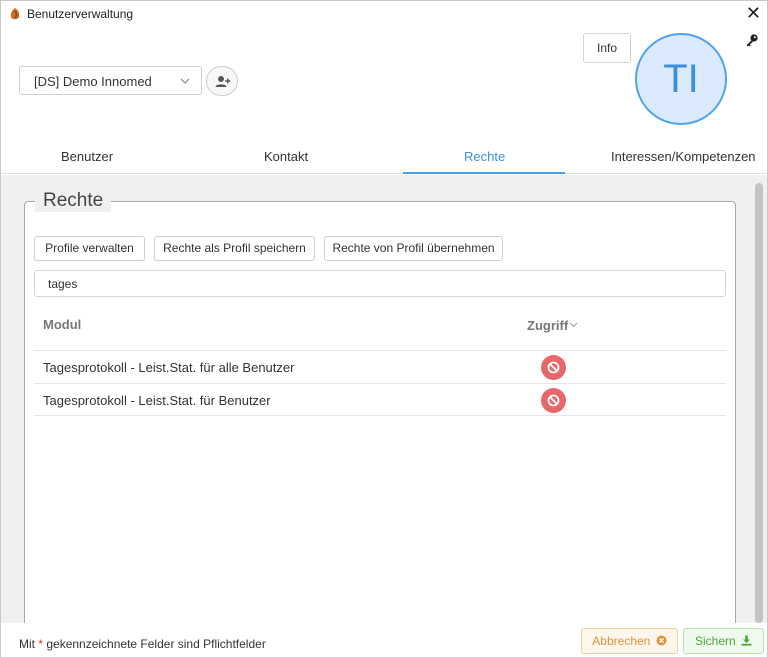 This screenshot has height=657, width=768. I want to click on add-user-icon, so click(223, 81).